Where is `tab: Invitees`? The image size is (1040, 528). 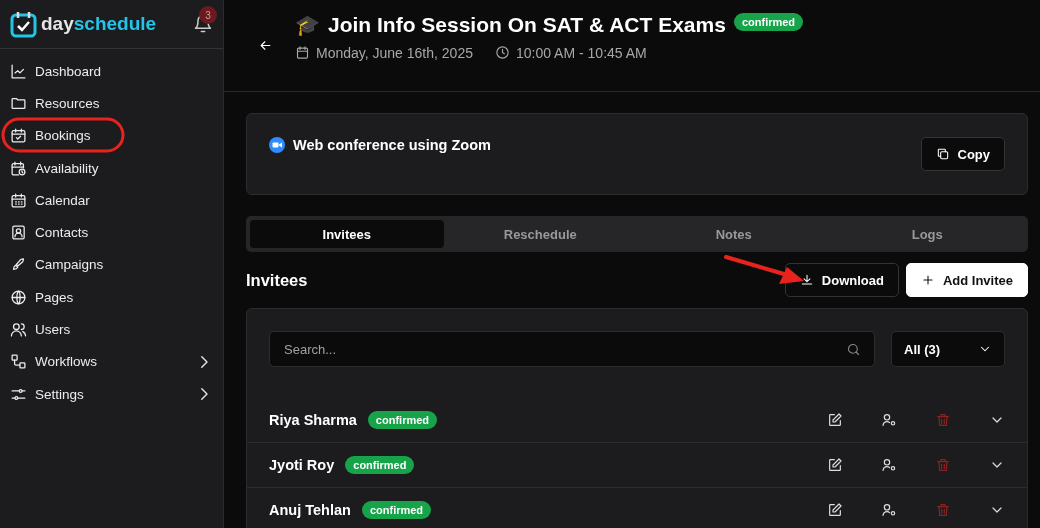
tab: Invitees is located at coordinates (347, 234).